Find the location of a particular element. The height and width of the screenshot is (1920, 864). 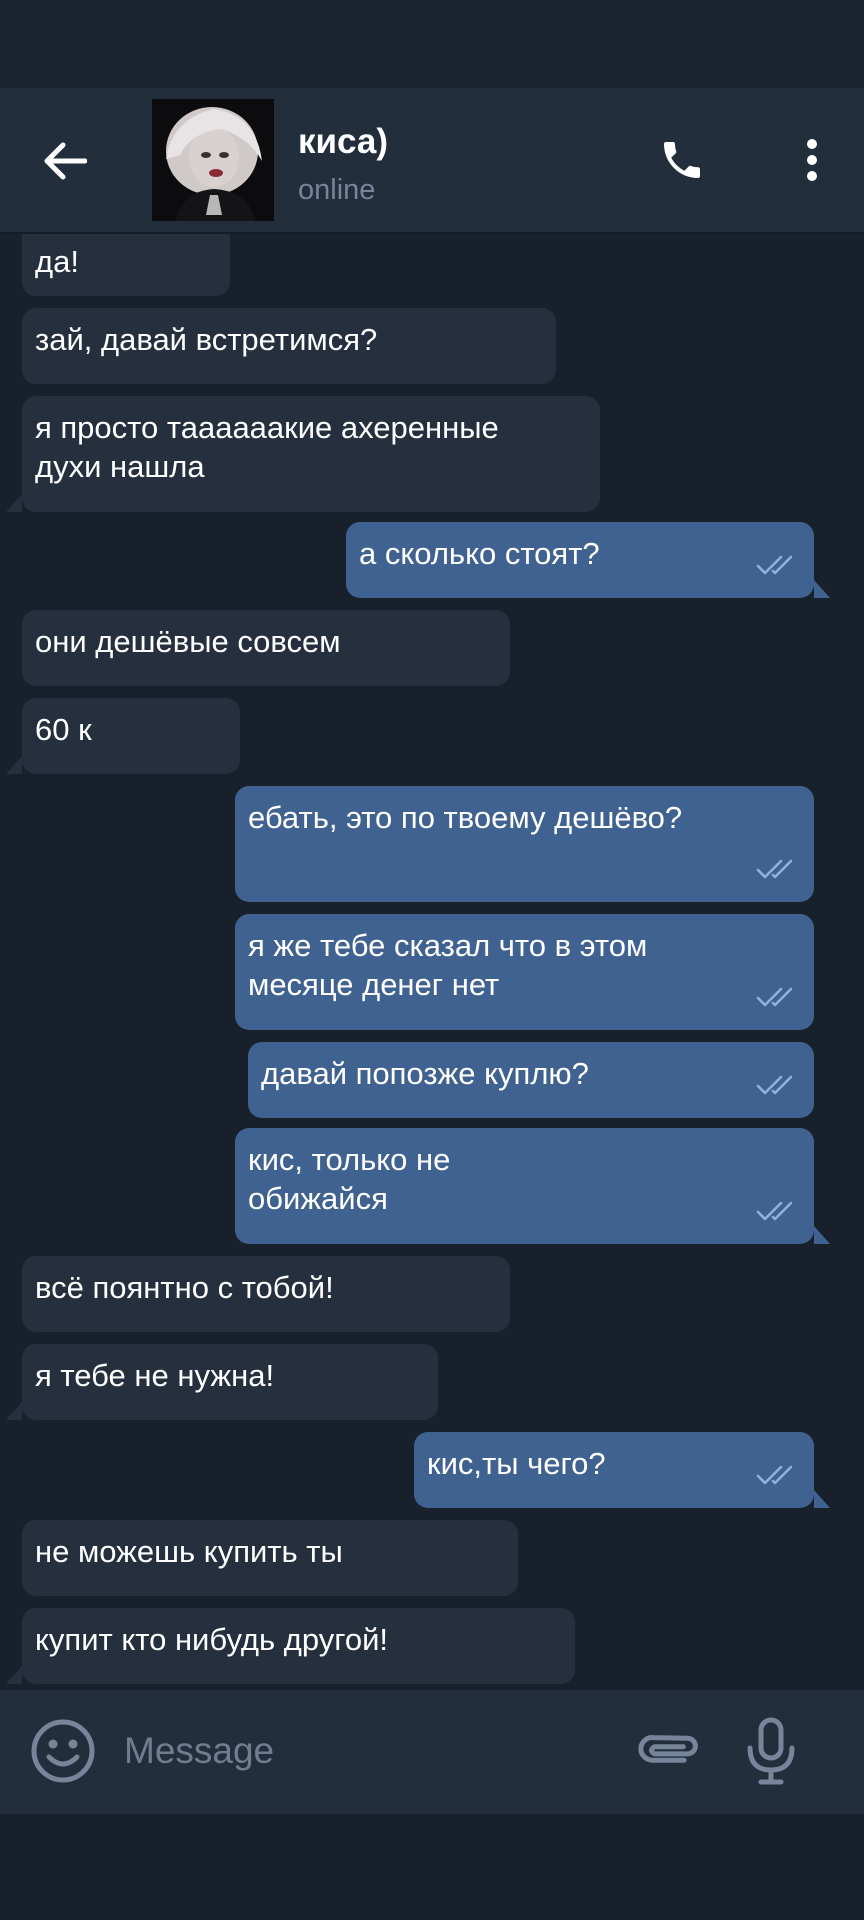

chat-name: киса) is located at coordinates (343, 142).